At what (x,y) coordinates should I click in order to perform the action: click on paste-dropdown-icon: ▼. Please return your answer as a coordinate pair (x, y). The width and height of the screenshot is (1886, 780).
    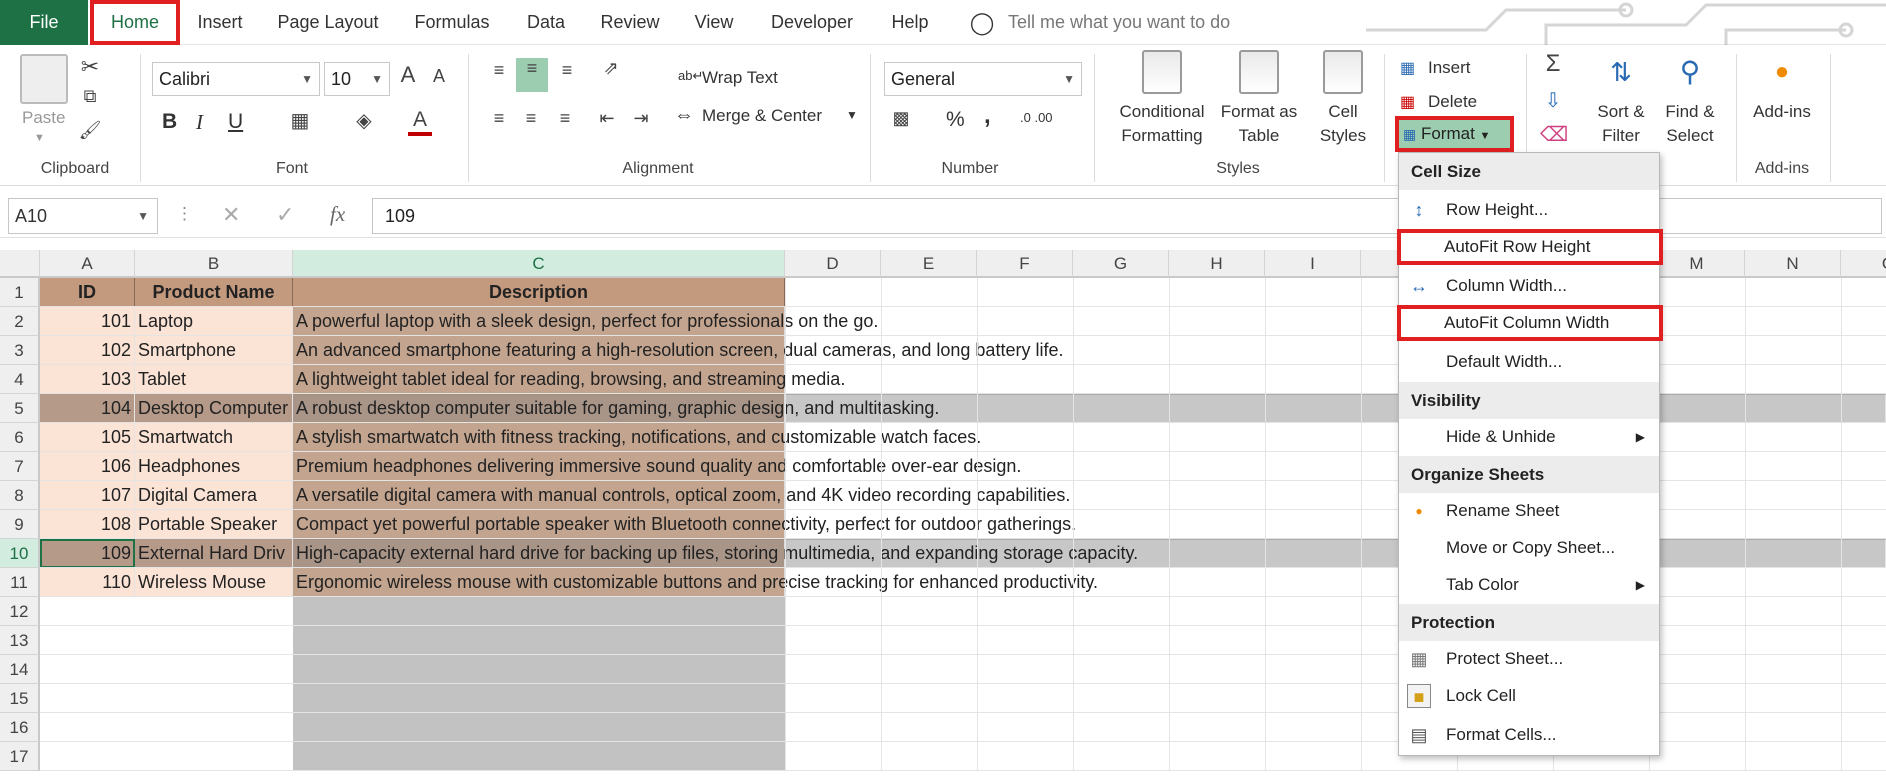
    Looking at the image, I should click on (39, 138).